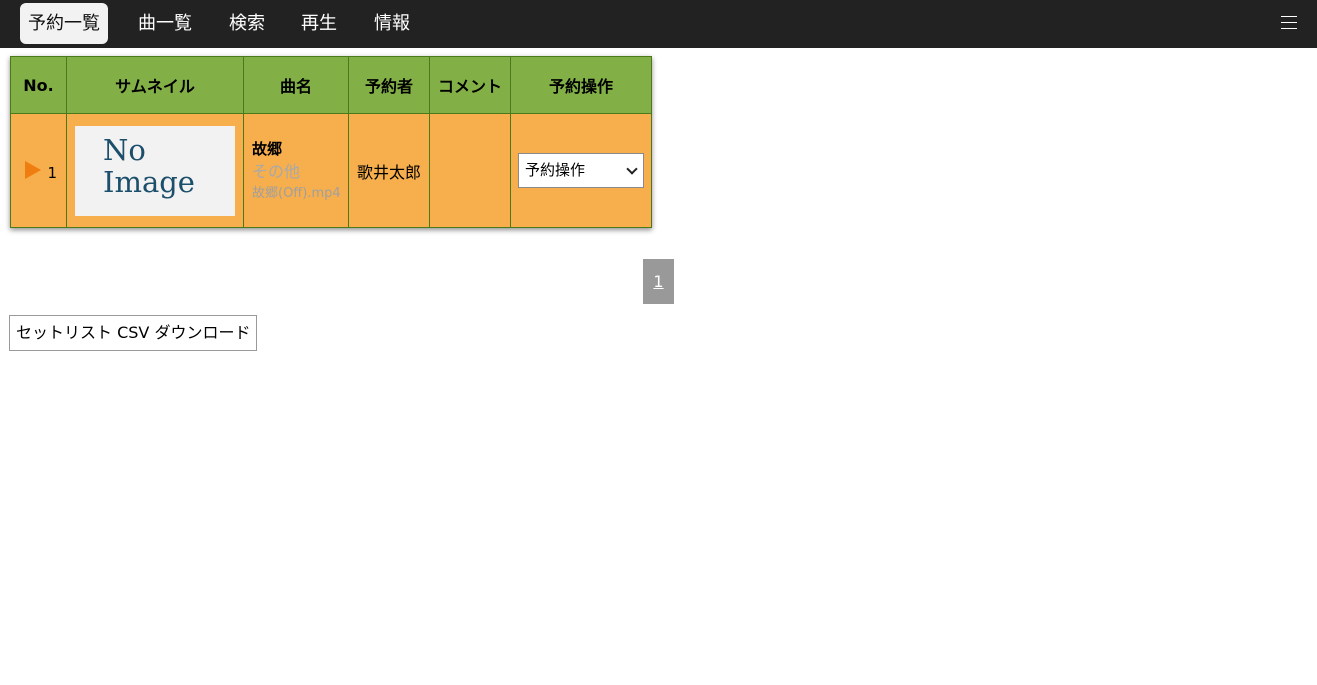 This screenshot has width=1317, height=685. What do you see at coordinates (319, 23) in the screenshot?
I see `nav-play: 再生` at bounding box center [319, 23].